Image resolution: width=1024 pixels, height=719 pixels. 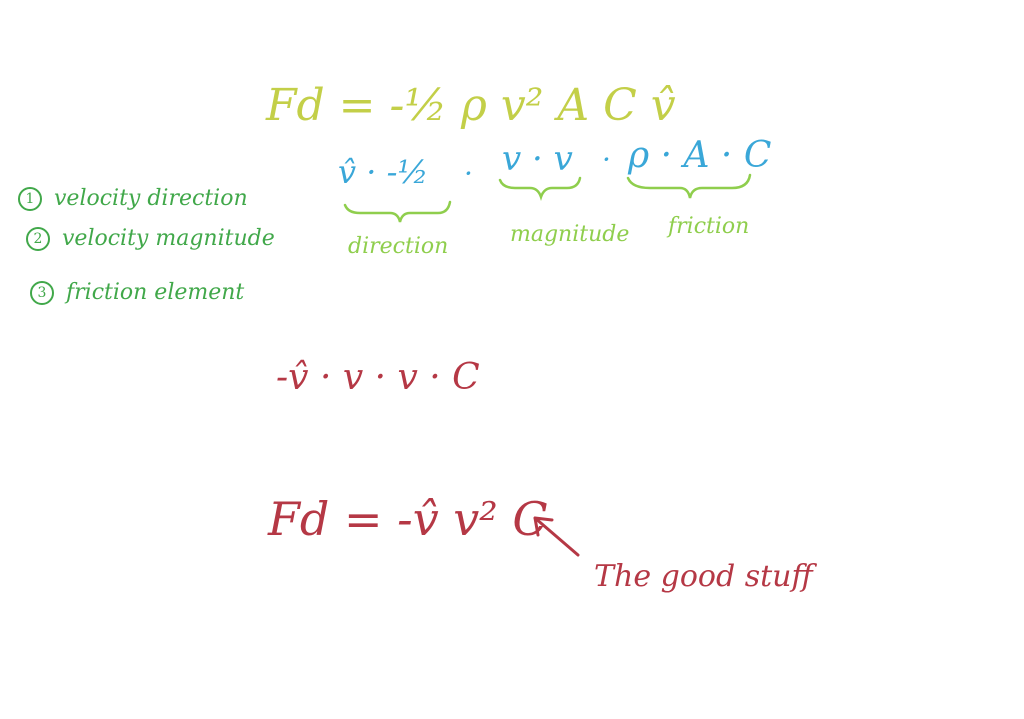 I want to click on list-item-3-text: friction element, so click(x=155, y=292).